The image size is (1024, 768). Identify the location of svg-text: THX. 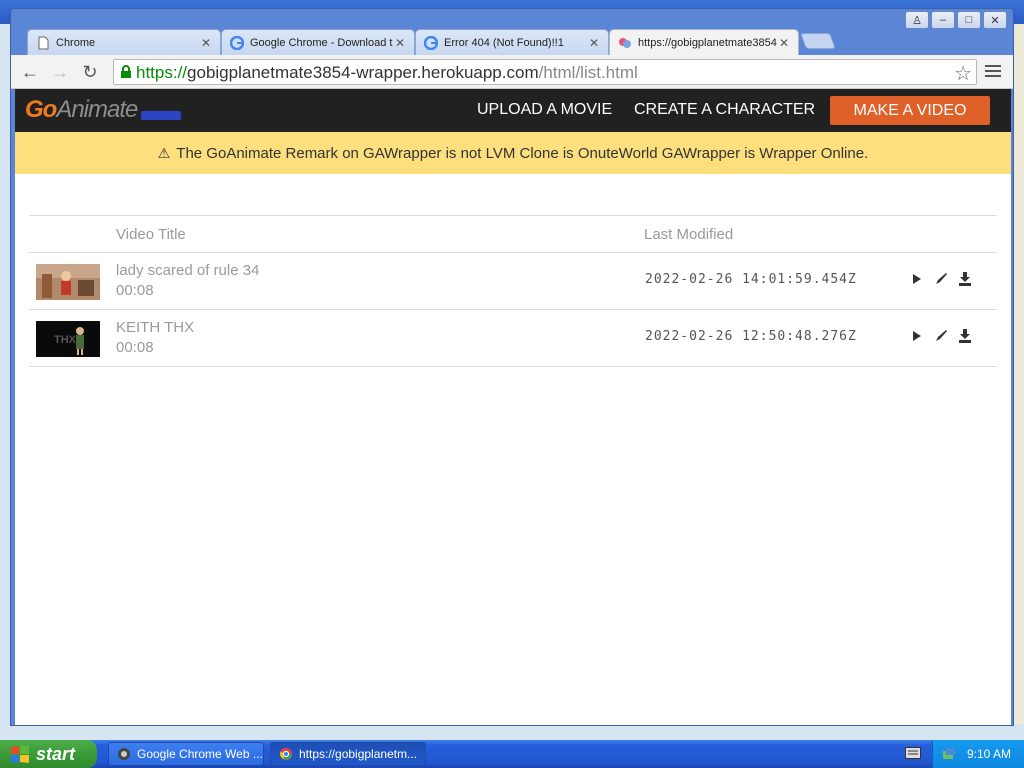
(65, 340).